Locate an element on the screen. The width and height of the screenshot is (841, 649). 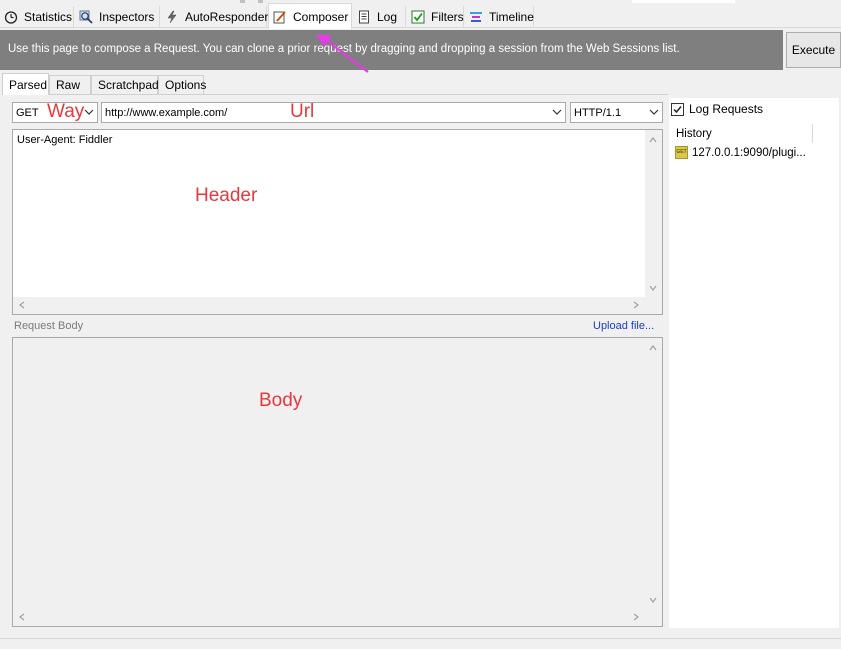
get-request-icon: GET is located at coordinates (681, 152).